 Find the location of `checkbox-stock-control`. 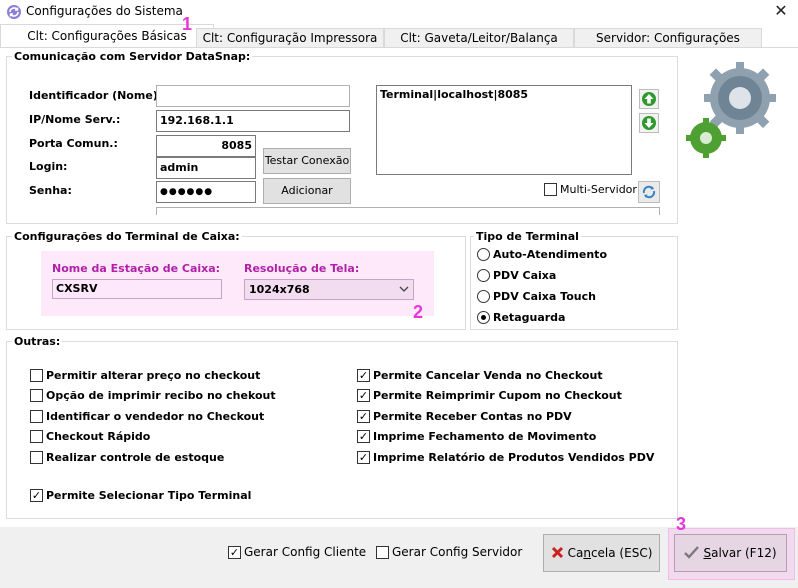

checkbox-stock-control is located at coordinates (36, 457).